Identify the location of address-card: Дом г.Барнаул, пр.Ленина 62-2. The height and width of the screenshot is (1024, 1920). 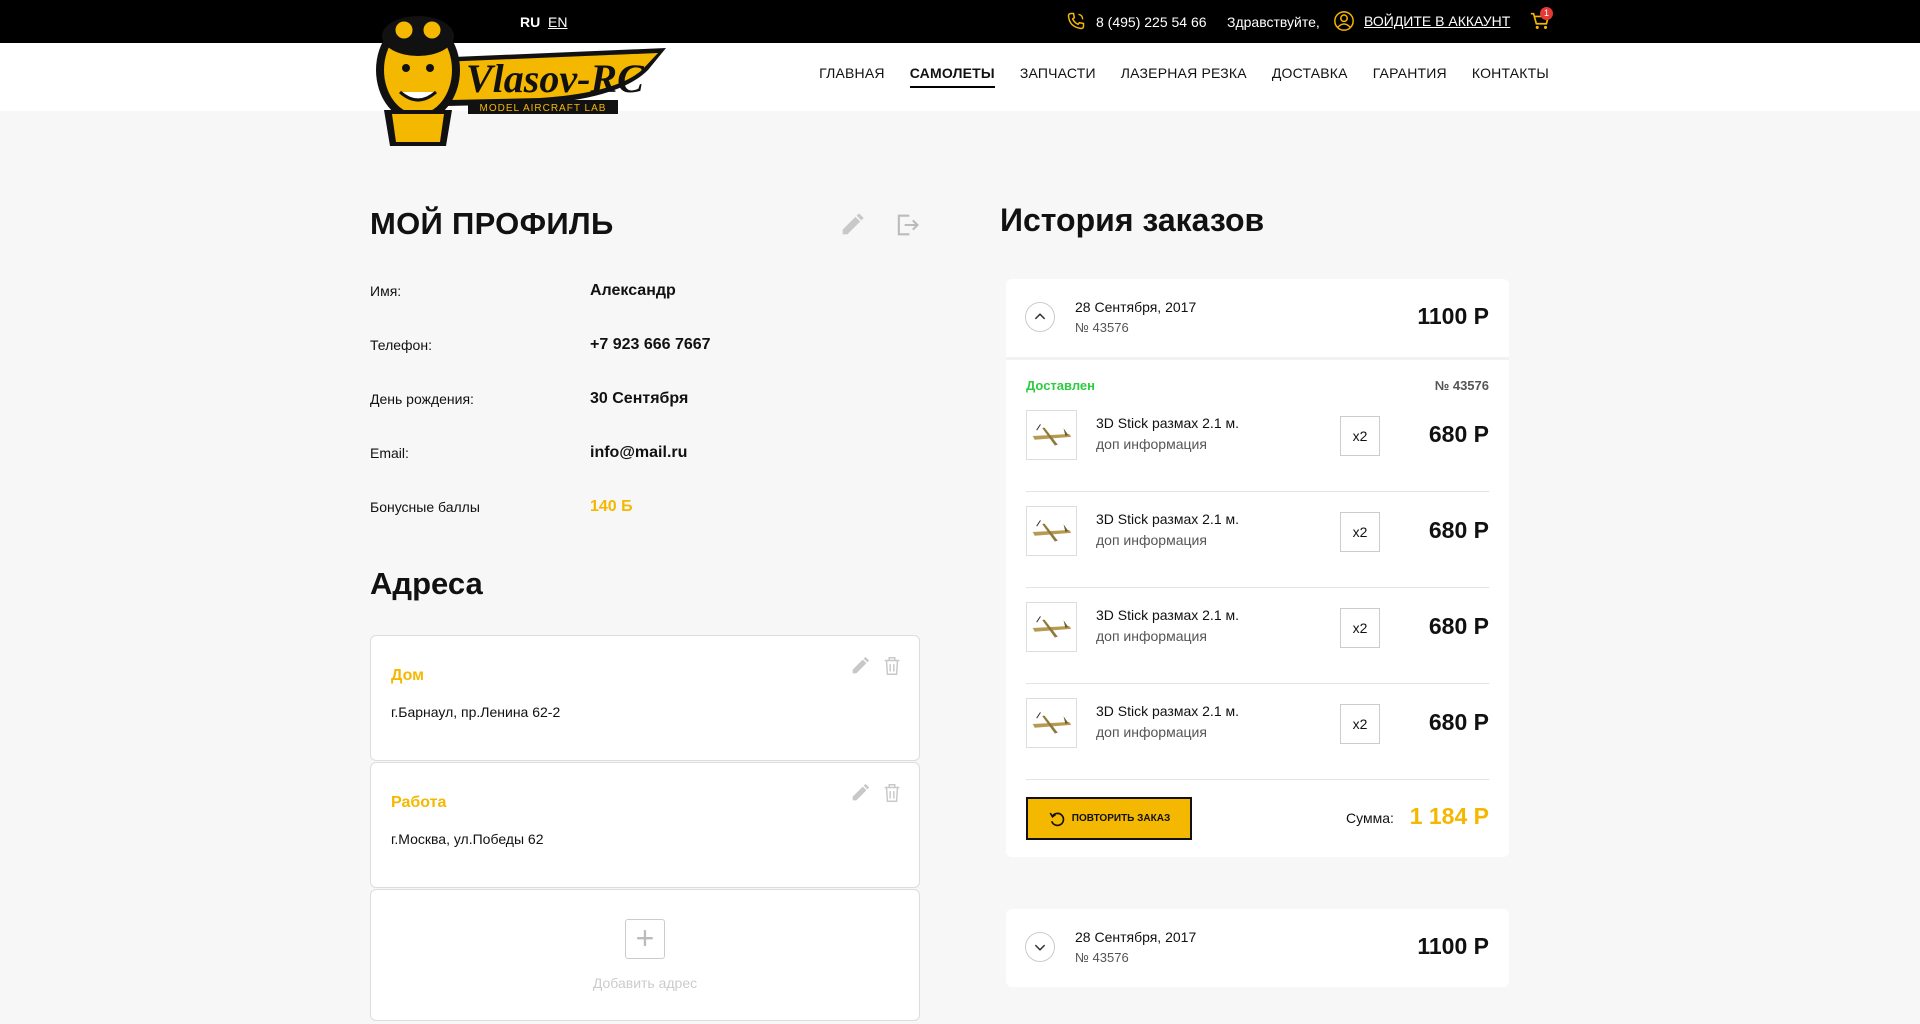
(645, 698).